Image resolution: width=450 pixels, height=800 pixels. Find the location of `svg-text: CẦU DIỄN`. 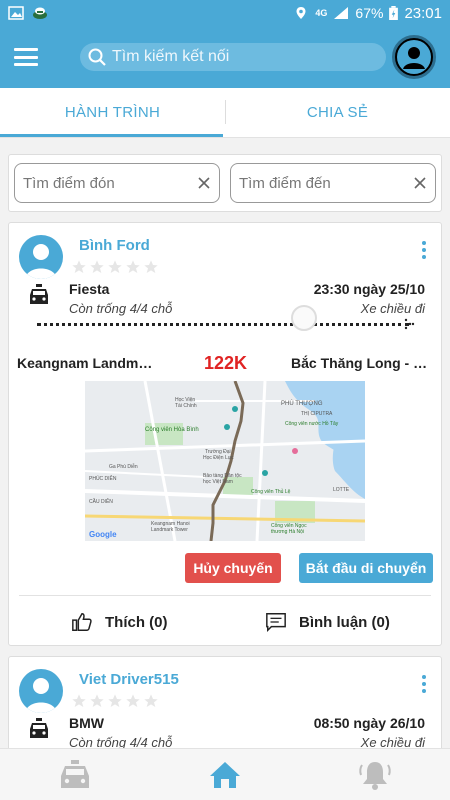

svg-text: CẦU DIỄN is located at coordinates (101, 501).